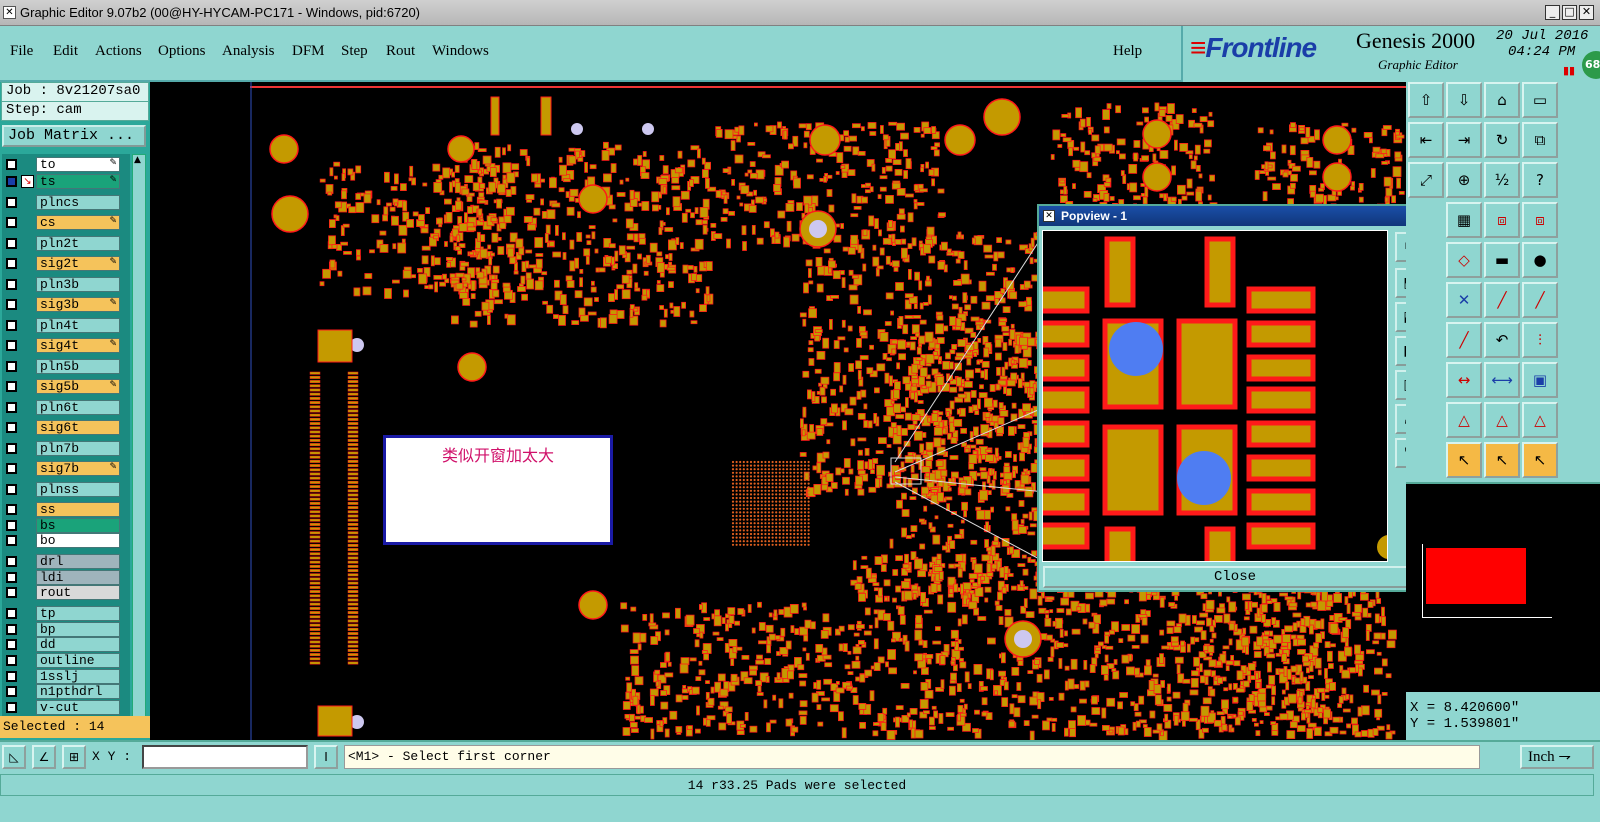 The height and width of the screenshot is (822, 1600). Describe the element at coordinates (1569, 70) in the screenshot. I see `pause-icon: ▮▮` at that location.